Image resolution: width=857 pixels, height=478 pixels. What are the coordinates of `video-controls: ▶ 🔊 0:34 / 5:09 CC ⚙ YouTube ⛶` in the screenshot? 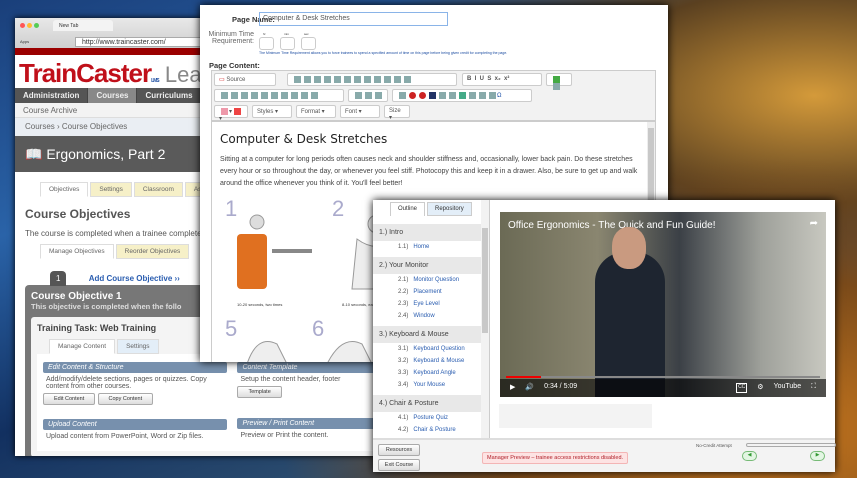 It's located at (663, 388).